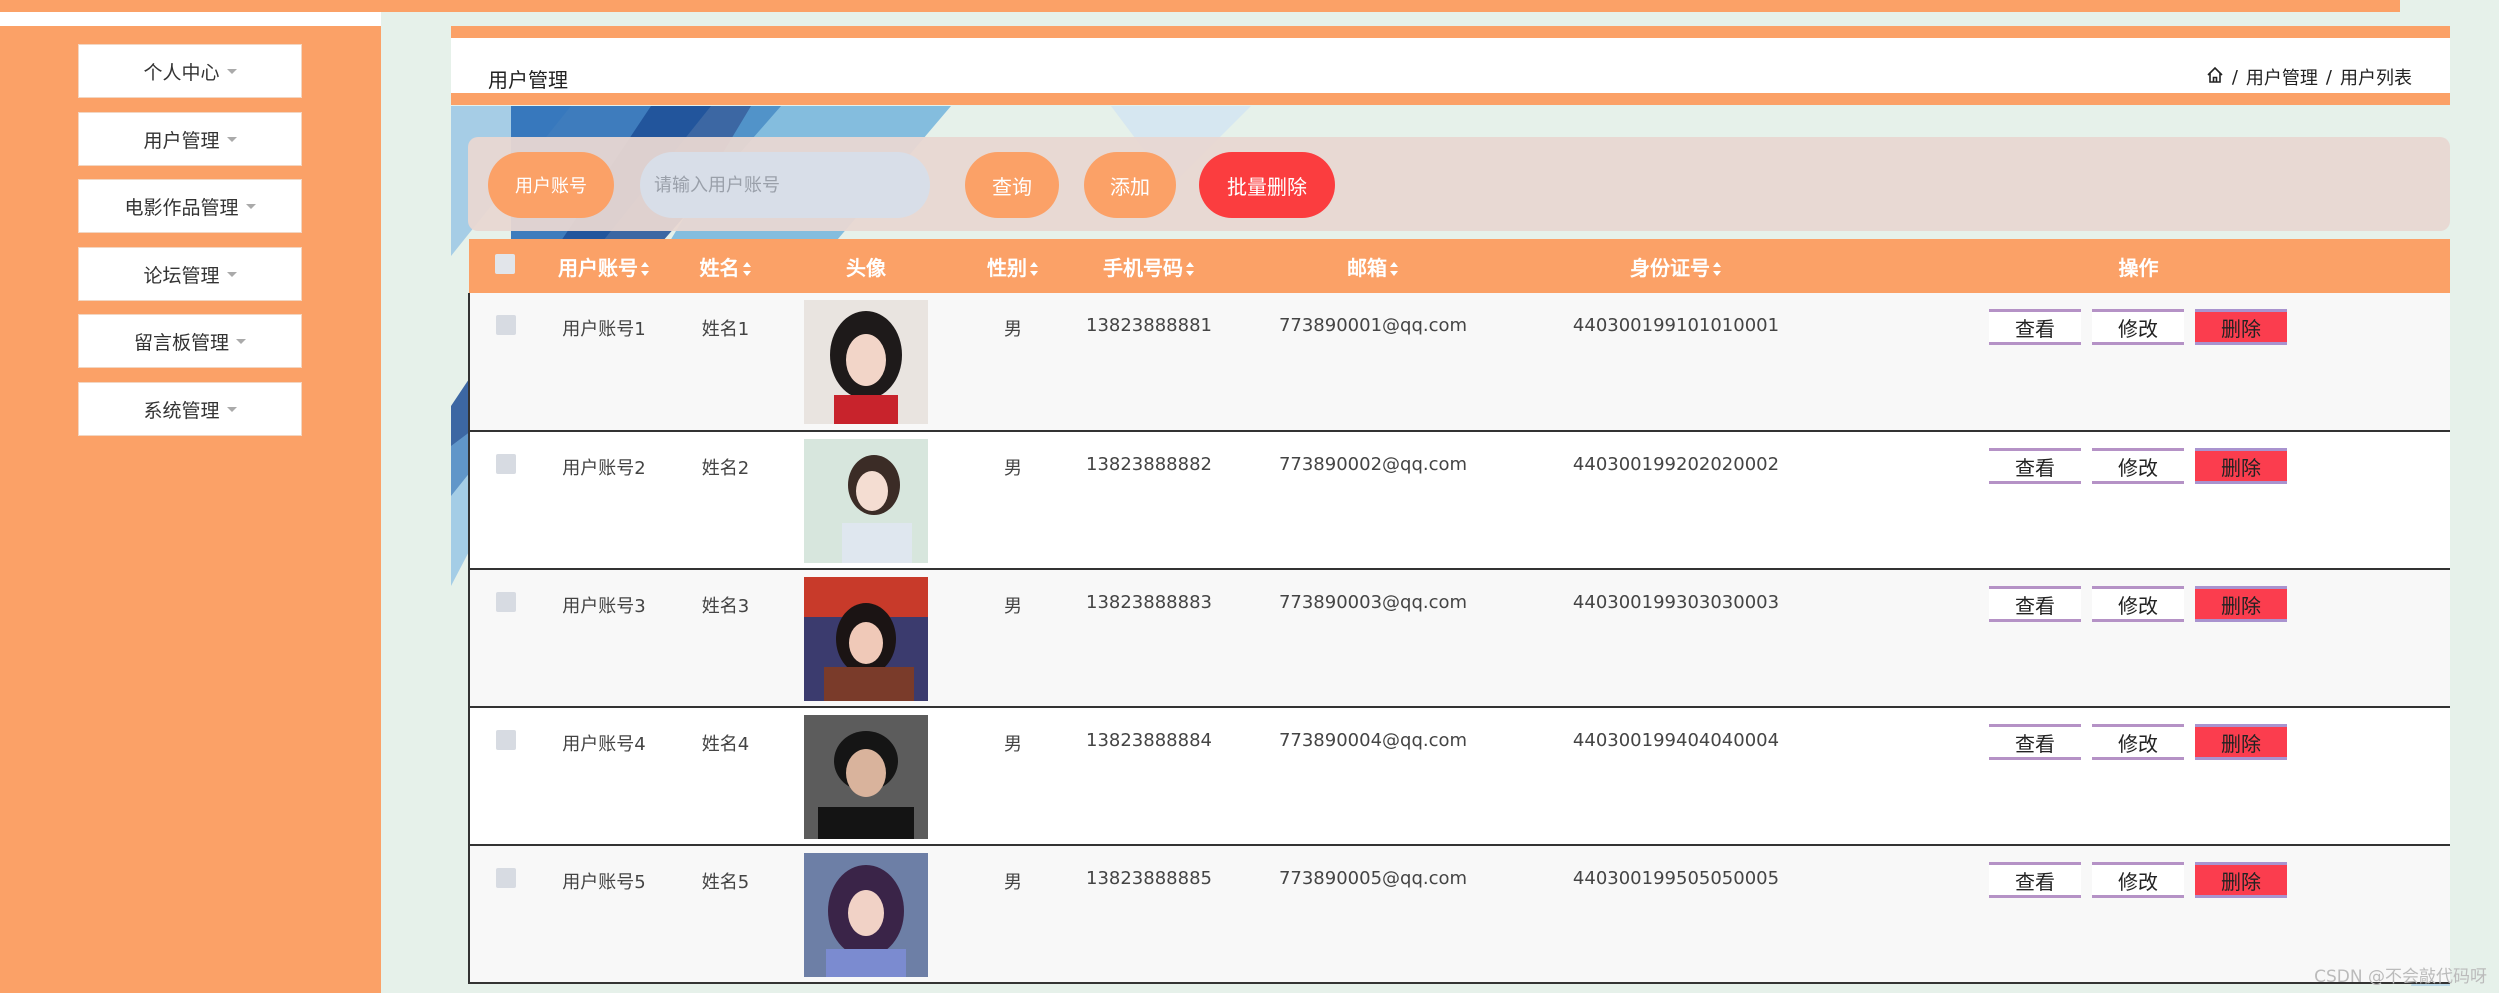 The image size is (2499, 993). Describe the element at coordinates (528, 80) in the screenshot. I see `page-title: 用户管理` at that location.